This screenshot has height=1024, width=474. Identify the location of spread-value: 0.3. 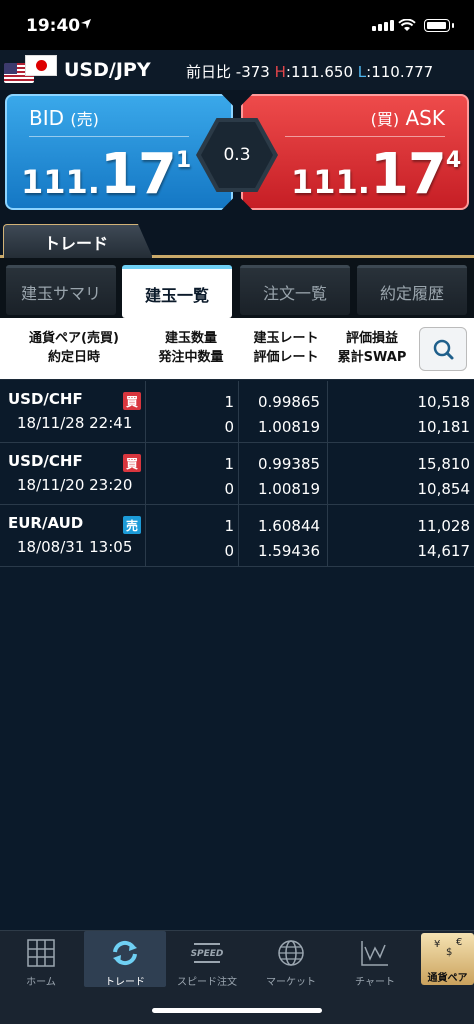
(237, 155).